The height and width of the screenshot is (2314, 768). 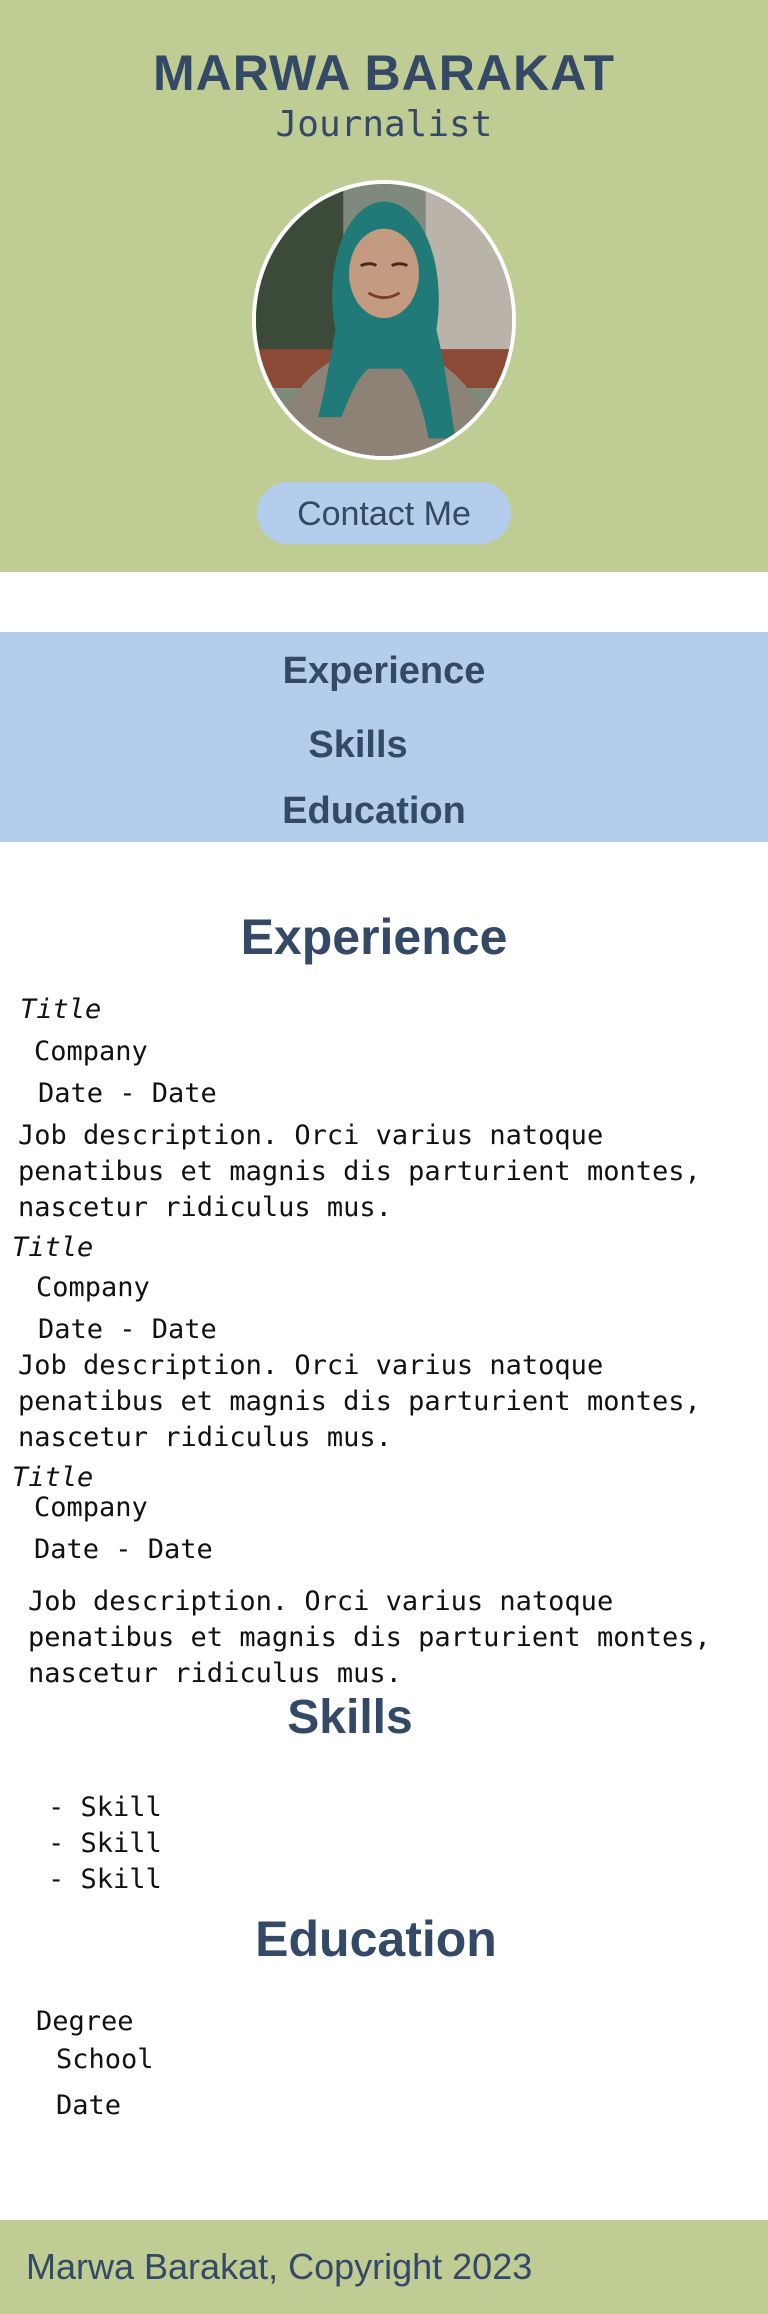 I want to click on education-school: School, so click(x=105, y=2059).